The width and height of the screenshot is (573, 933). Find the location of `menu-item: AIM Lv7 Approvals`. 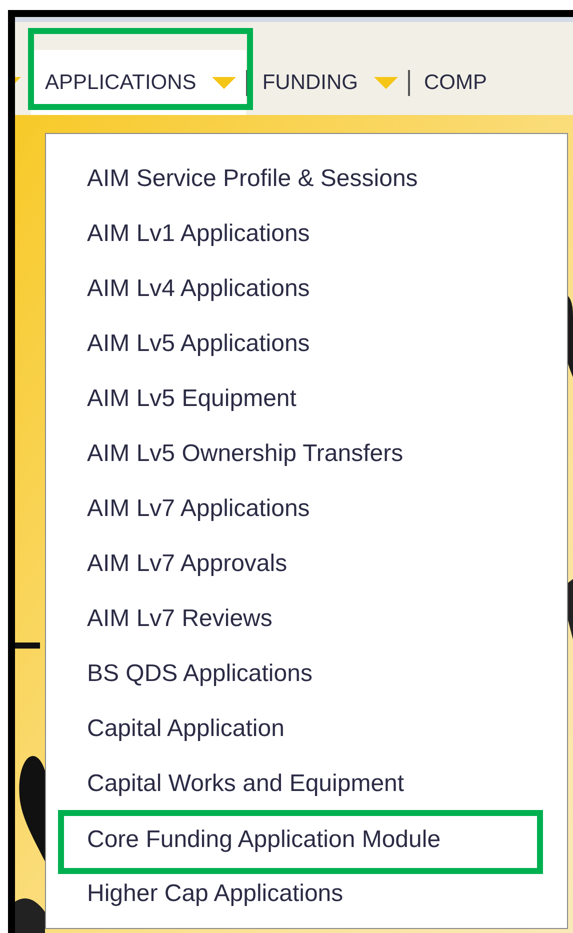

menu-item: AIM Lv7 Approvals is located at coordinates (306, 563).